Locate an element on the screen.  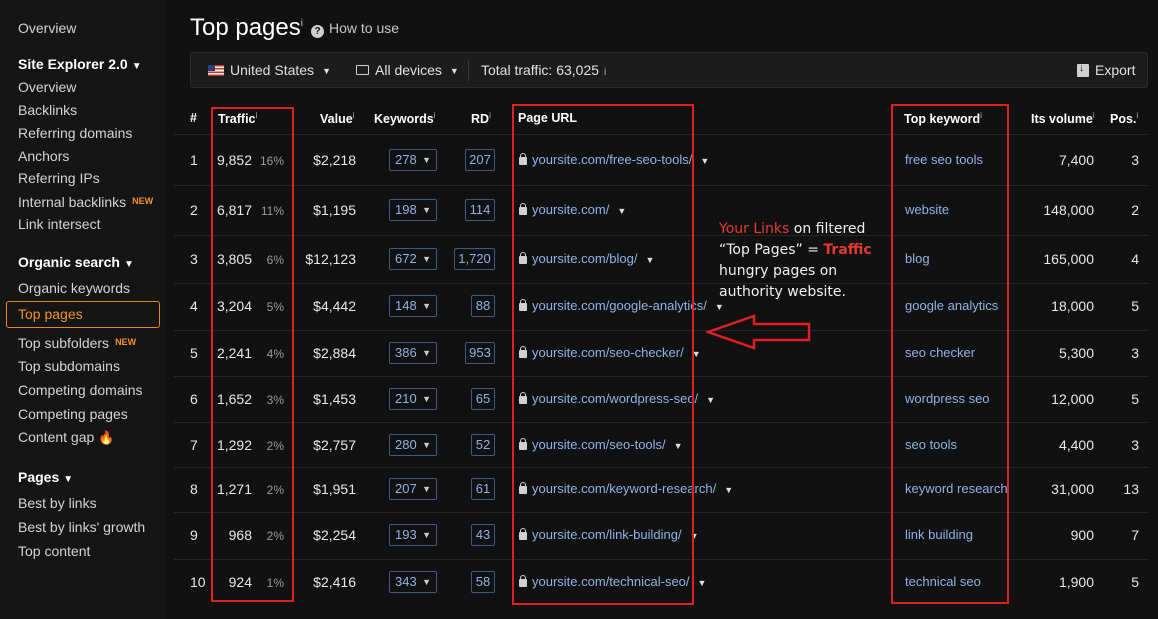
keywords-dropdown: 207 ▼ is located at coordinates (413, 489).